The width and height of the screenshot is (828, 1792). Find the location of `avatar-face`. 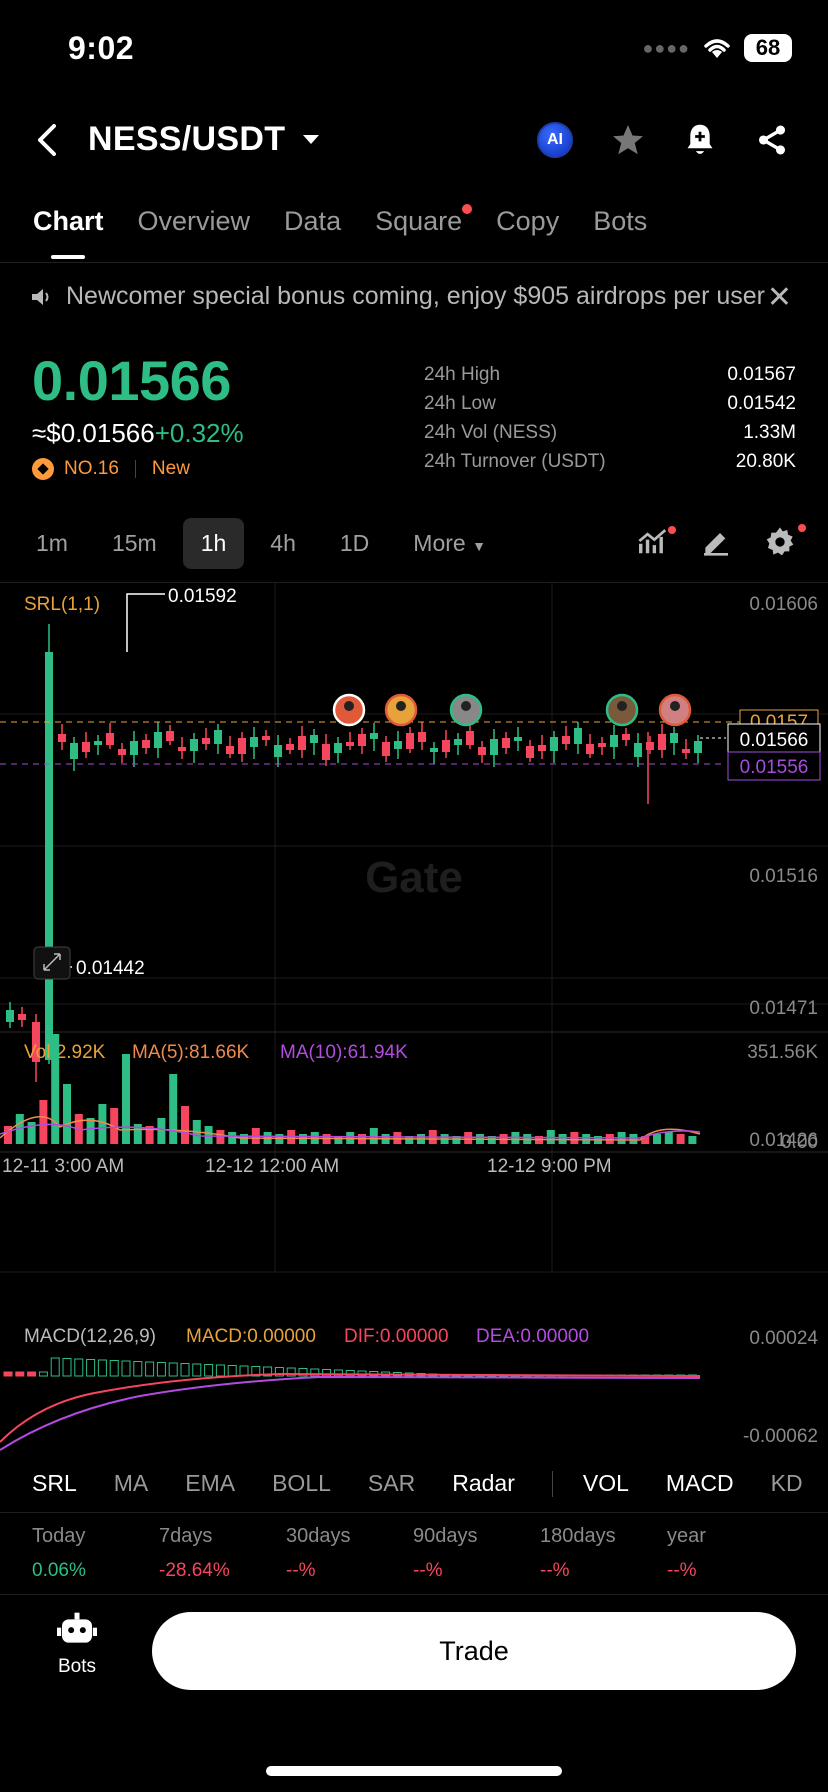

avatar-face is located at coordinates (622, 706).